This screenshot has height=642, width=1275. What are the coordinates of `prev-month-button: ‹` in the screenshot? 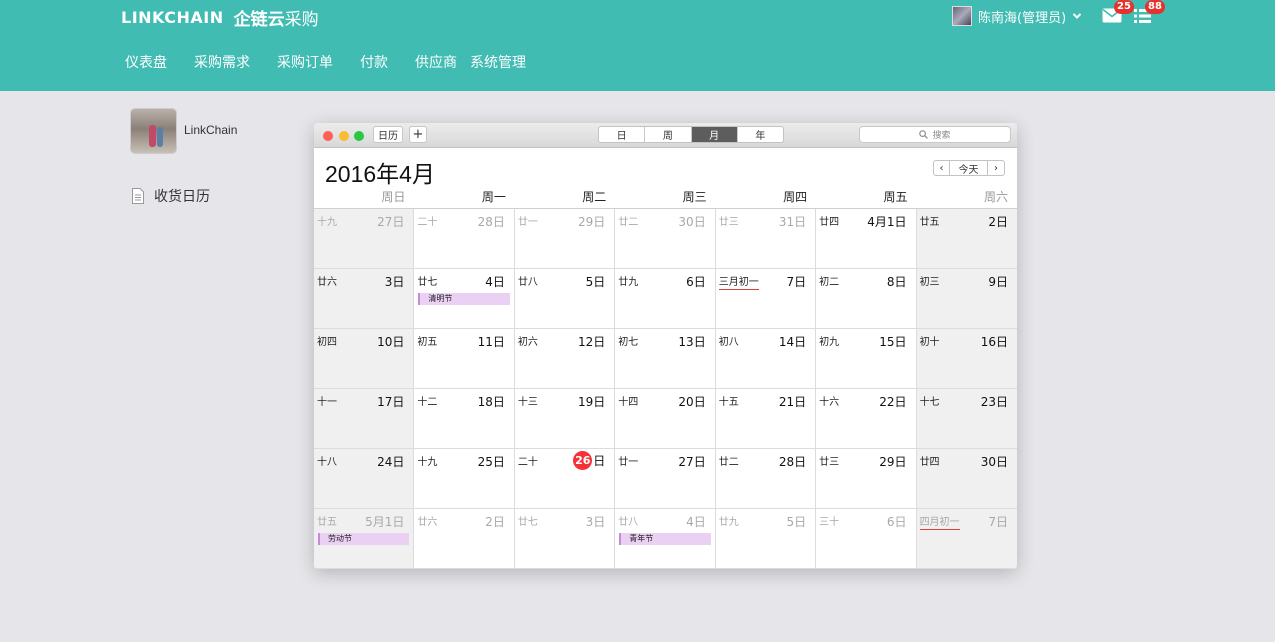 It's located at (941, 168).